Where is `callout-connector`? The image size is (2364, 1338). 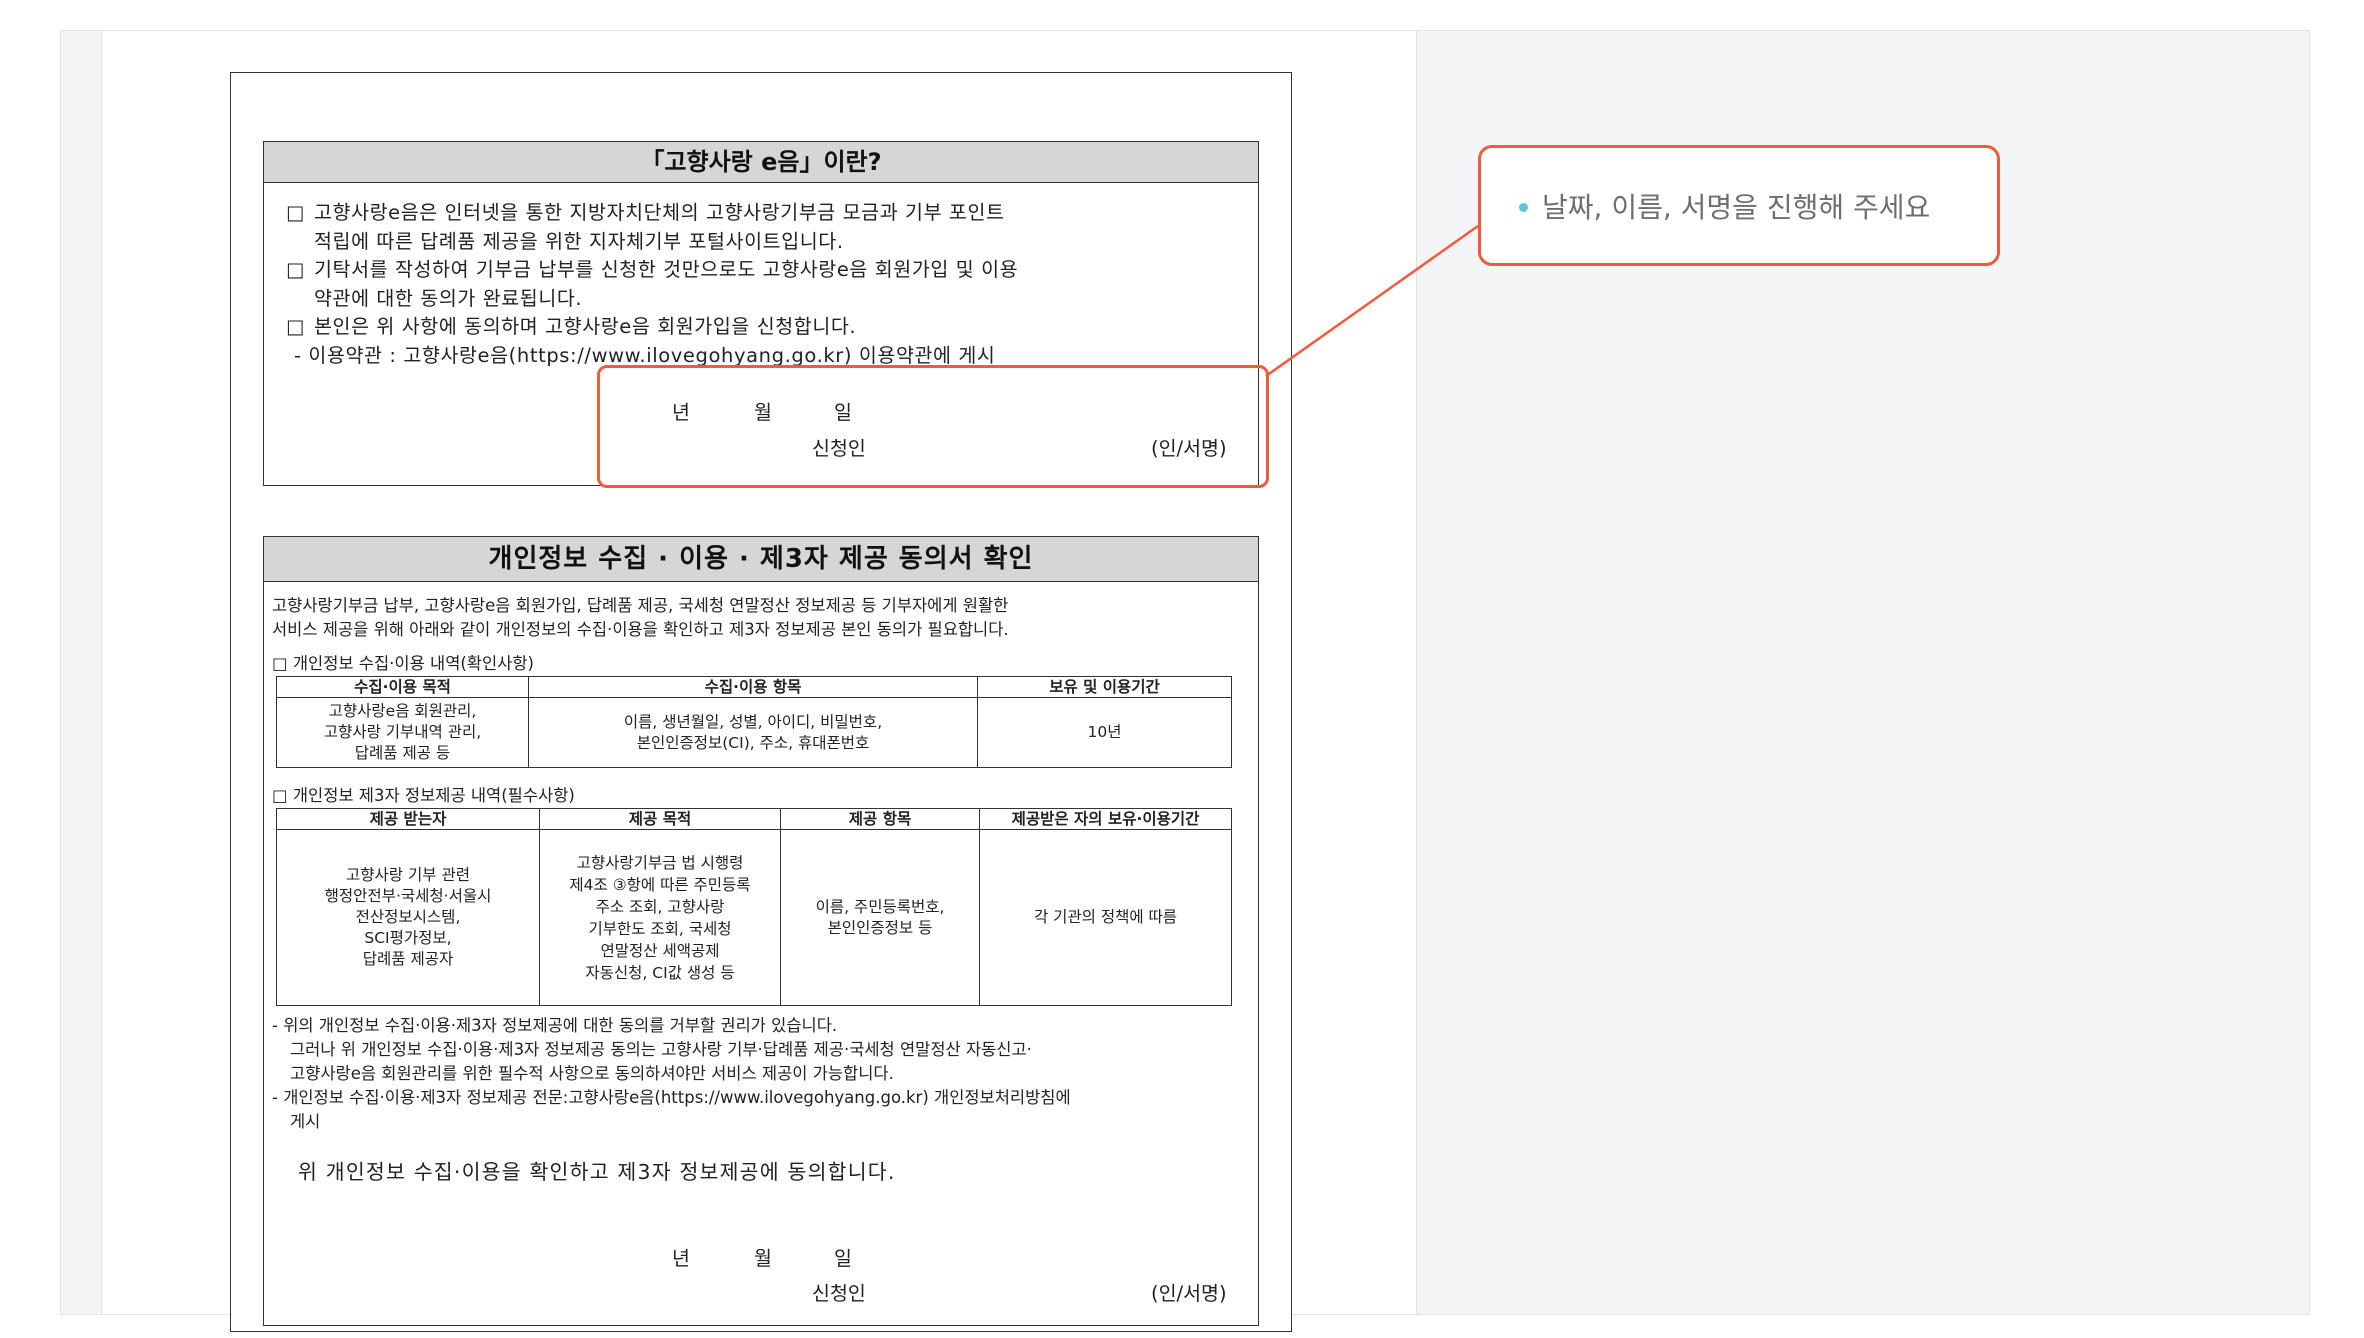
callout-connector is located at coordinates (1372, 301).